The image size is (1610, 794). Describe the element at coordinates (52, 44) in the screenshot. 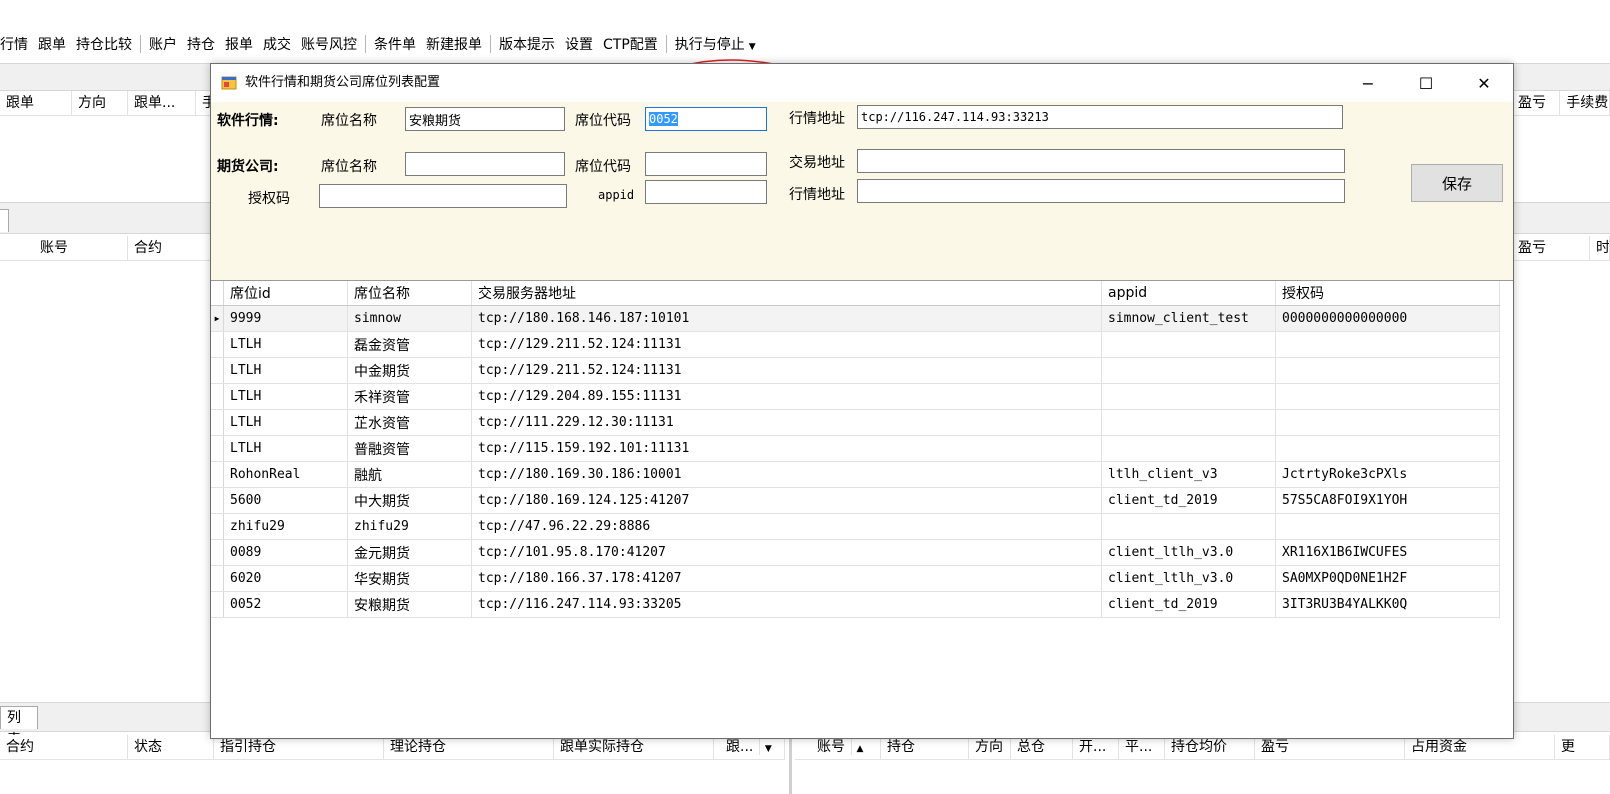

I see `menu-follow-order: 跟单` at that location.